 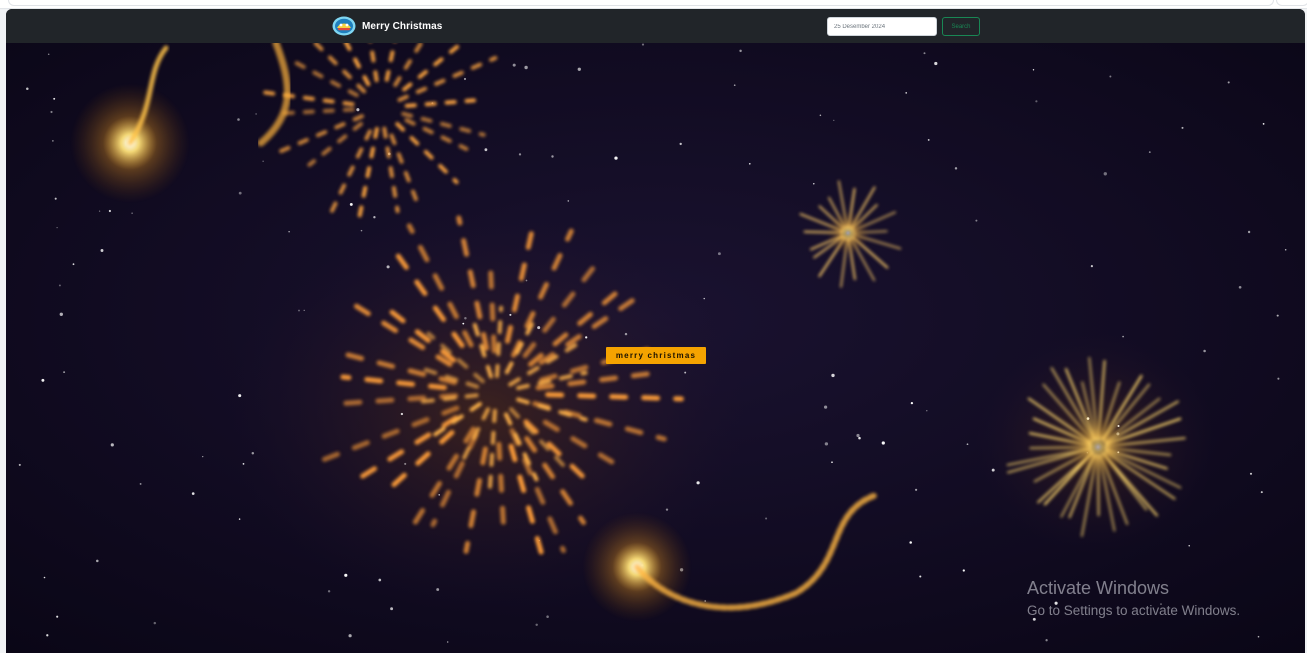 What do you see at coordinates (641, 3) in the screenshot?
I see `browser-tab-left` at bounding box center [641, 3].